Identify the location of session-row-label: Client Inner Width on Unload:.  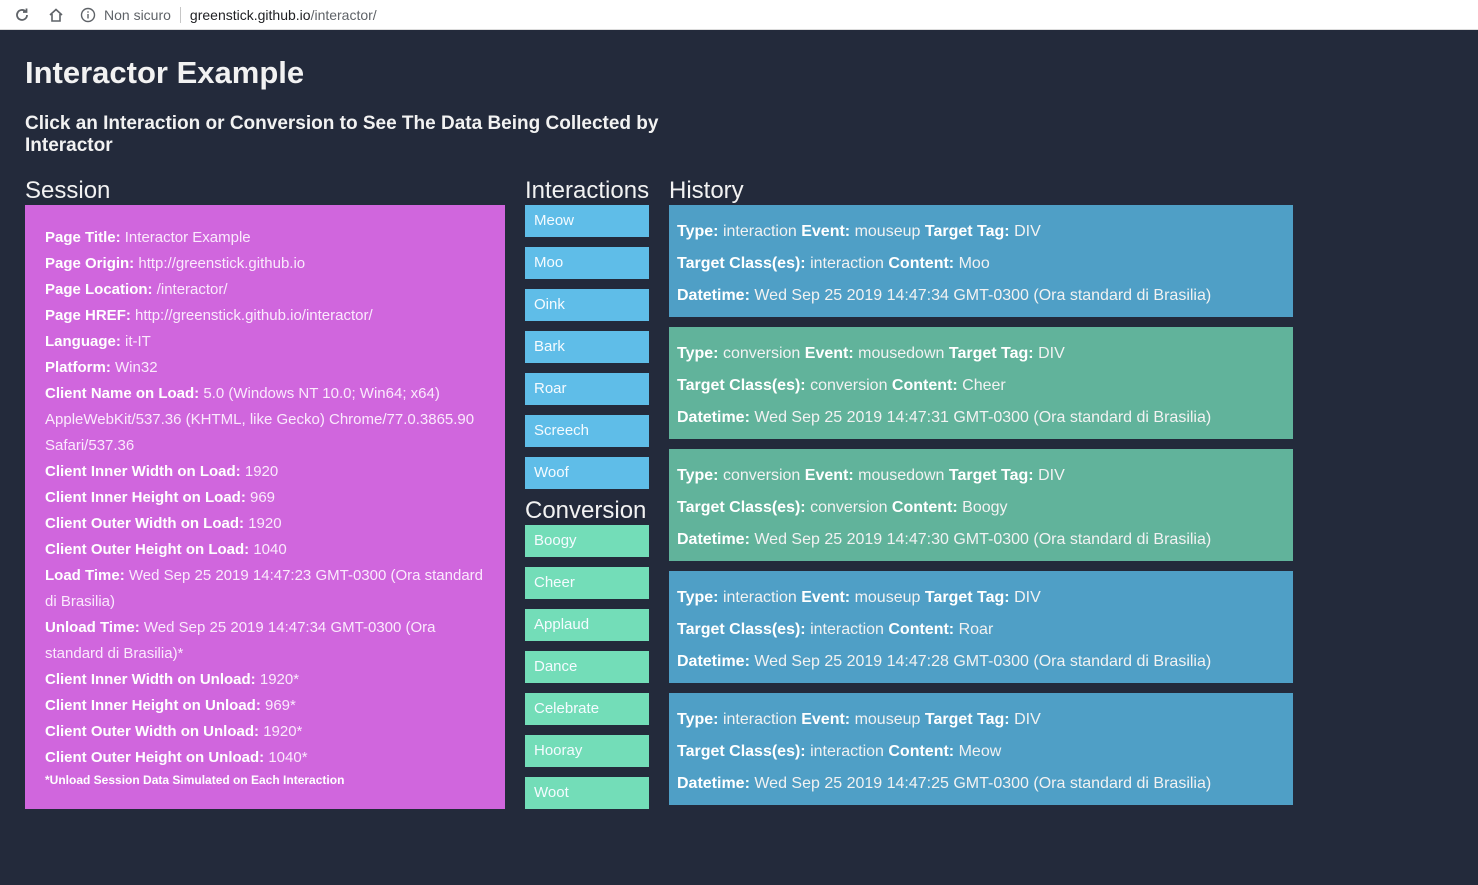
(150, 679).